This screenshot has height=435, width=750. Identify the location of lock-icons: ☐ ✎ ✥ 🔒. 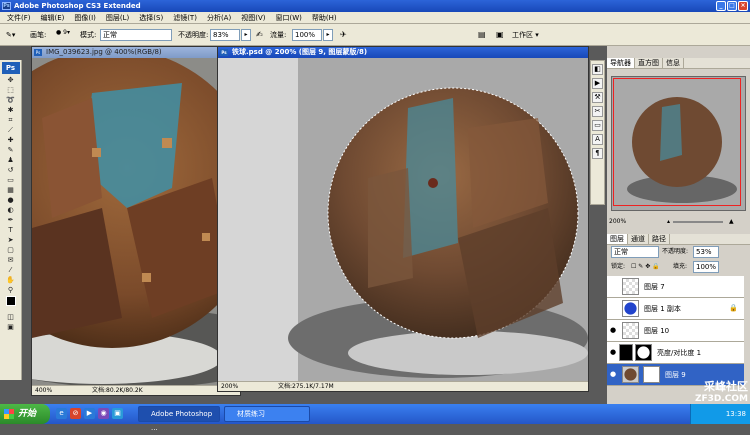
(645, 267).